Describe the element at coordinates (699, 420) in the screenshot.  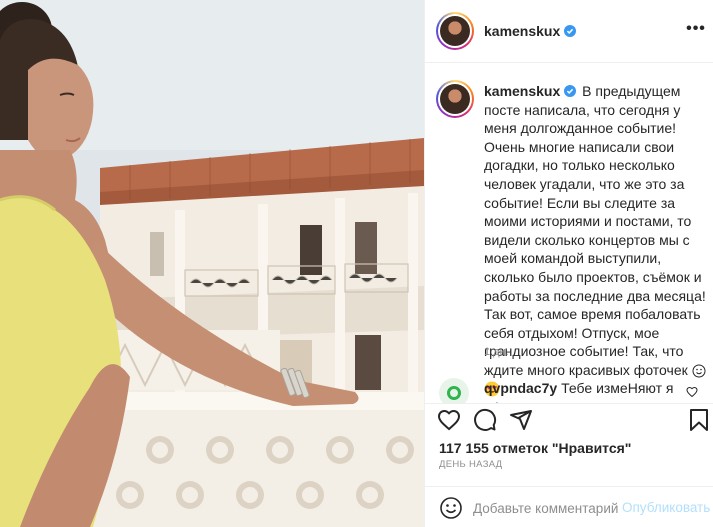
I see `bookmark-icon` at that location.